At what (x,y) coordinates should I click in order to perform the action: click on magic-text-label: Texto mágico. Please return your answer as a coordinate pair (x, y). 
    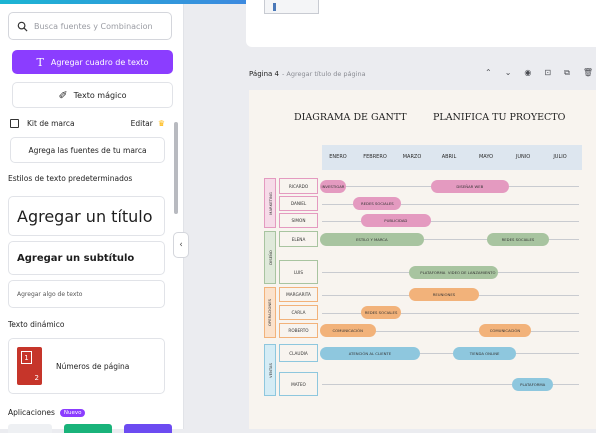
    Looking at the image, I should click on (100, 95).